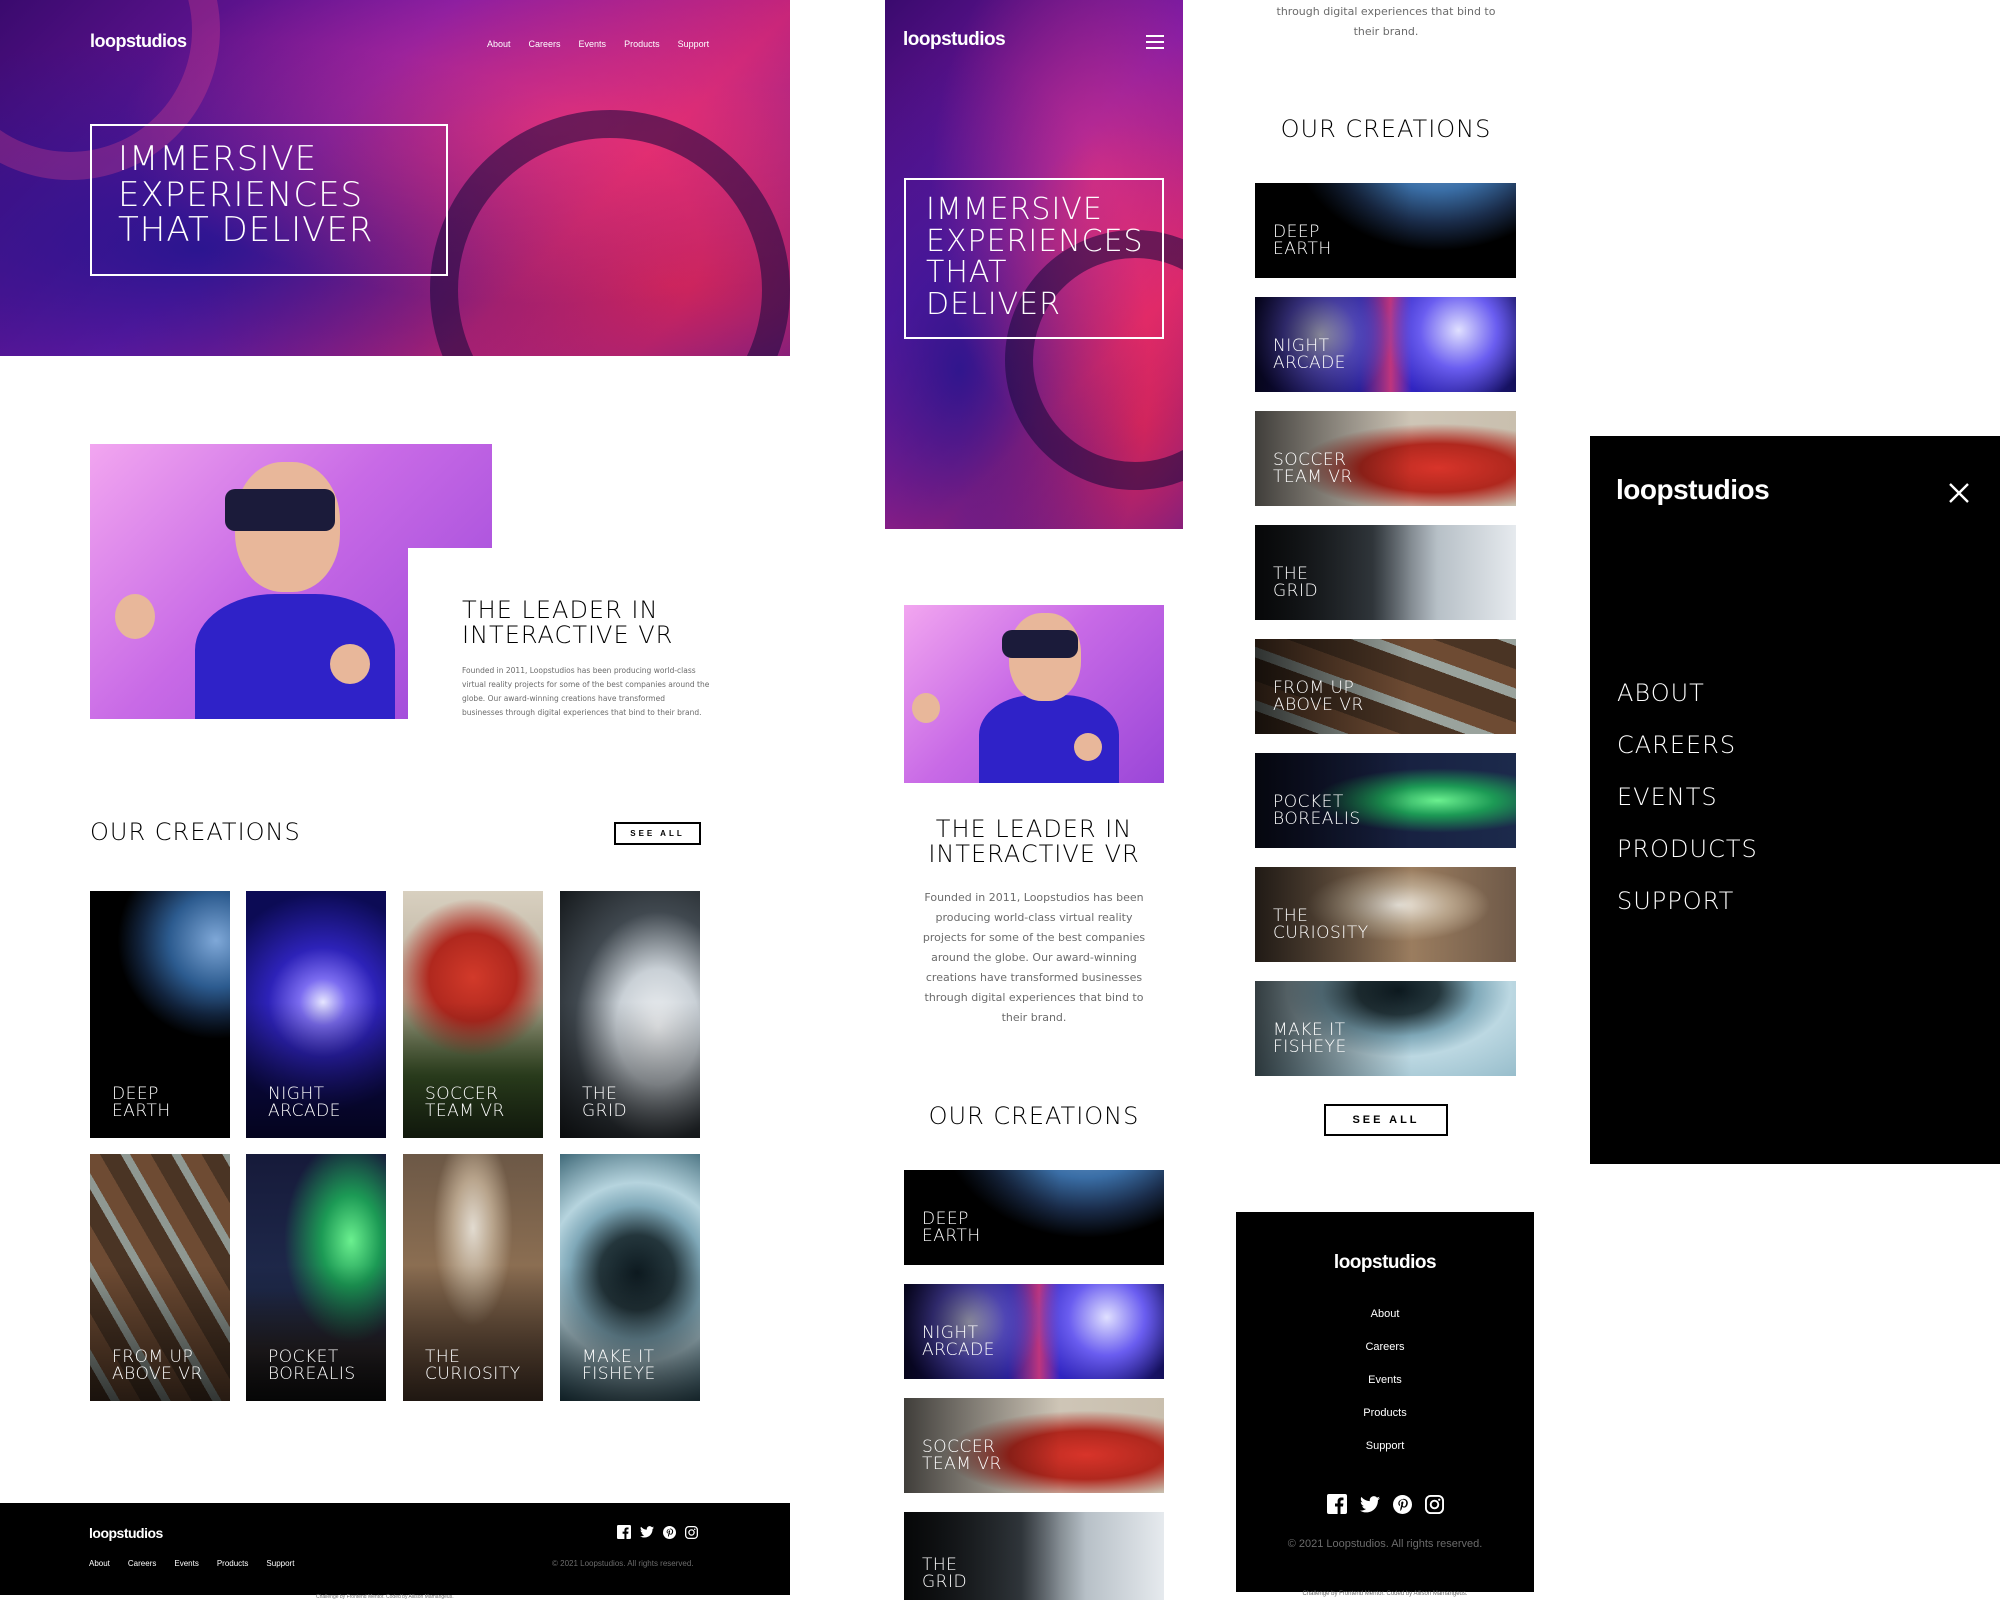  I want to click on mobile-footer-link-careers: Careers, so click(1385, 1357).